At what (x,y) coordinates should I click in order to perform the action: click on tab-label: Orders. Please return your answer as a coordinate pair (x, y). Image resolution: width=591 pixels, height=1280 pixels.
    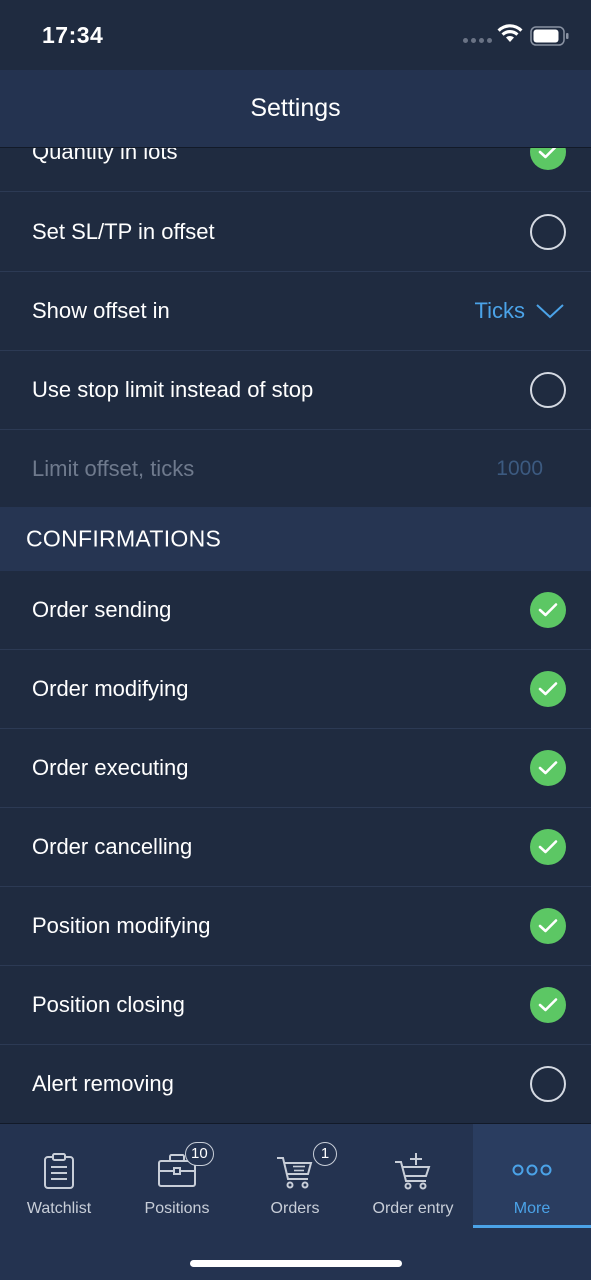
    Looking at the image, I should click on (295, 1208).